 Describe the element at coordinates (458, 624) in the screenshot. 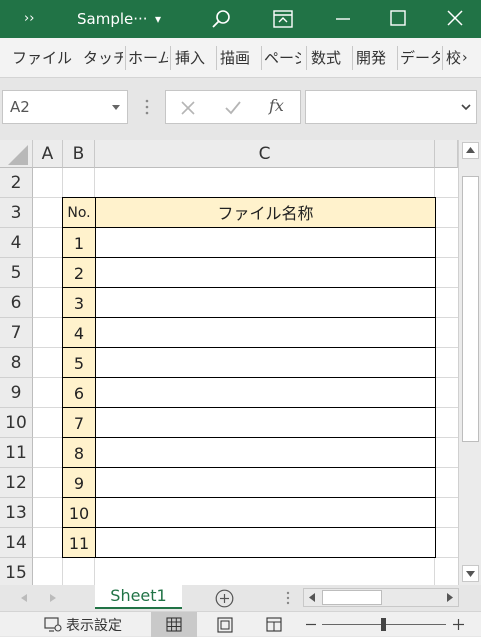

I see `zoom-in-icon` at that location.